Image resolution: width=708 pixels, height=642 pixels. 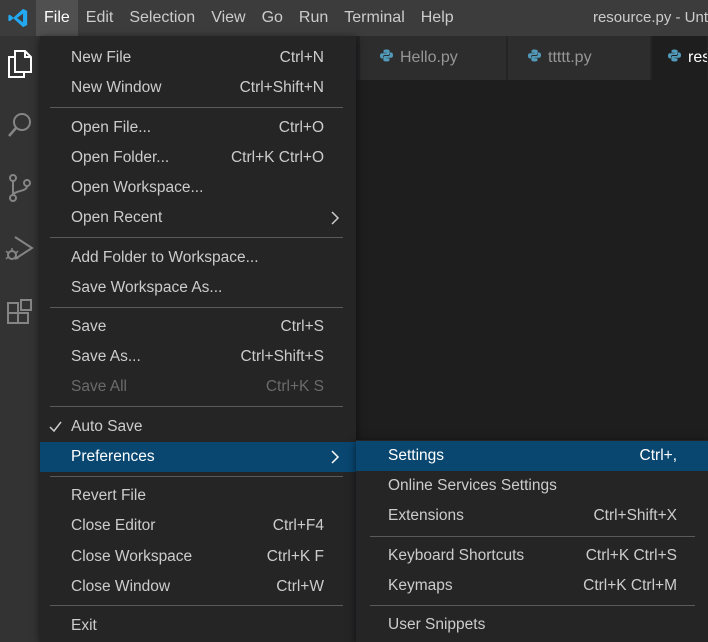 I want to click on menu-go: Go, so click(x=272, y=18).